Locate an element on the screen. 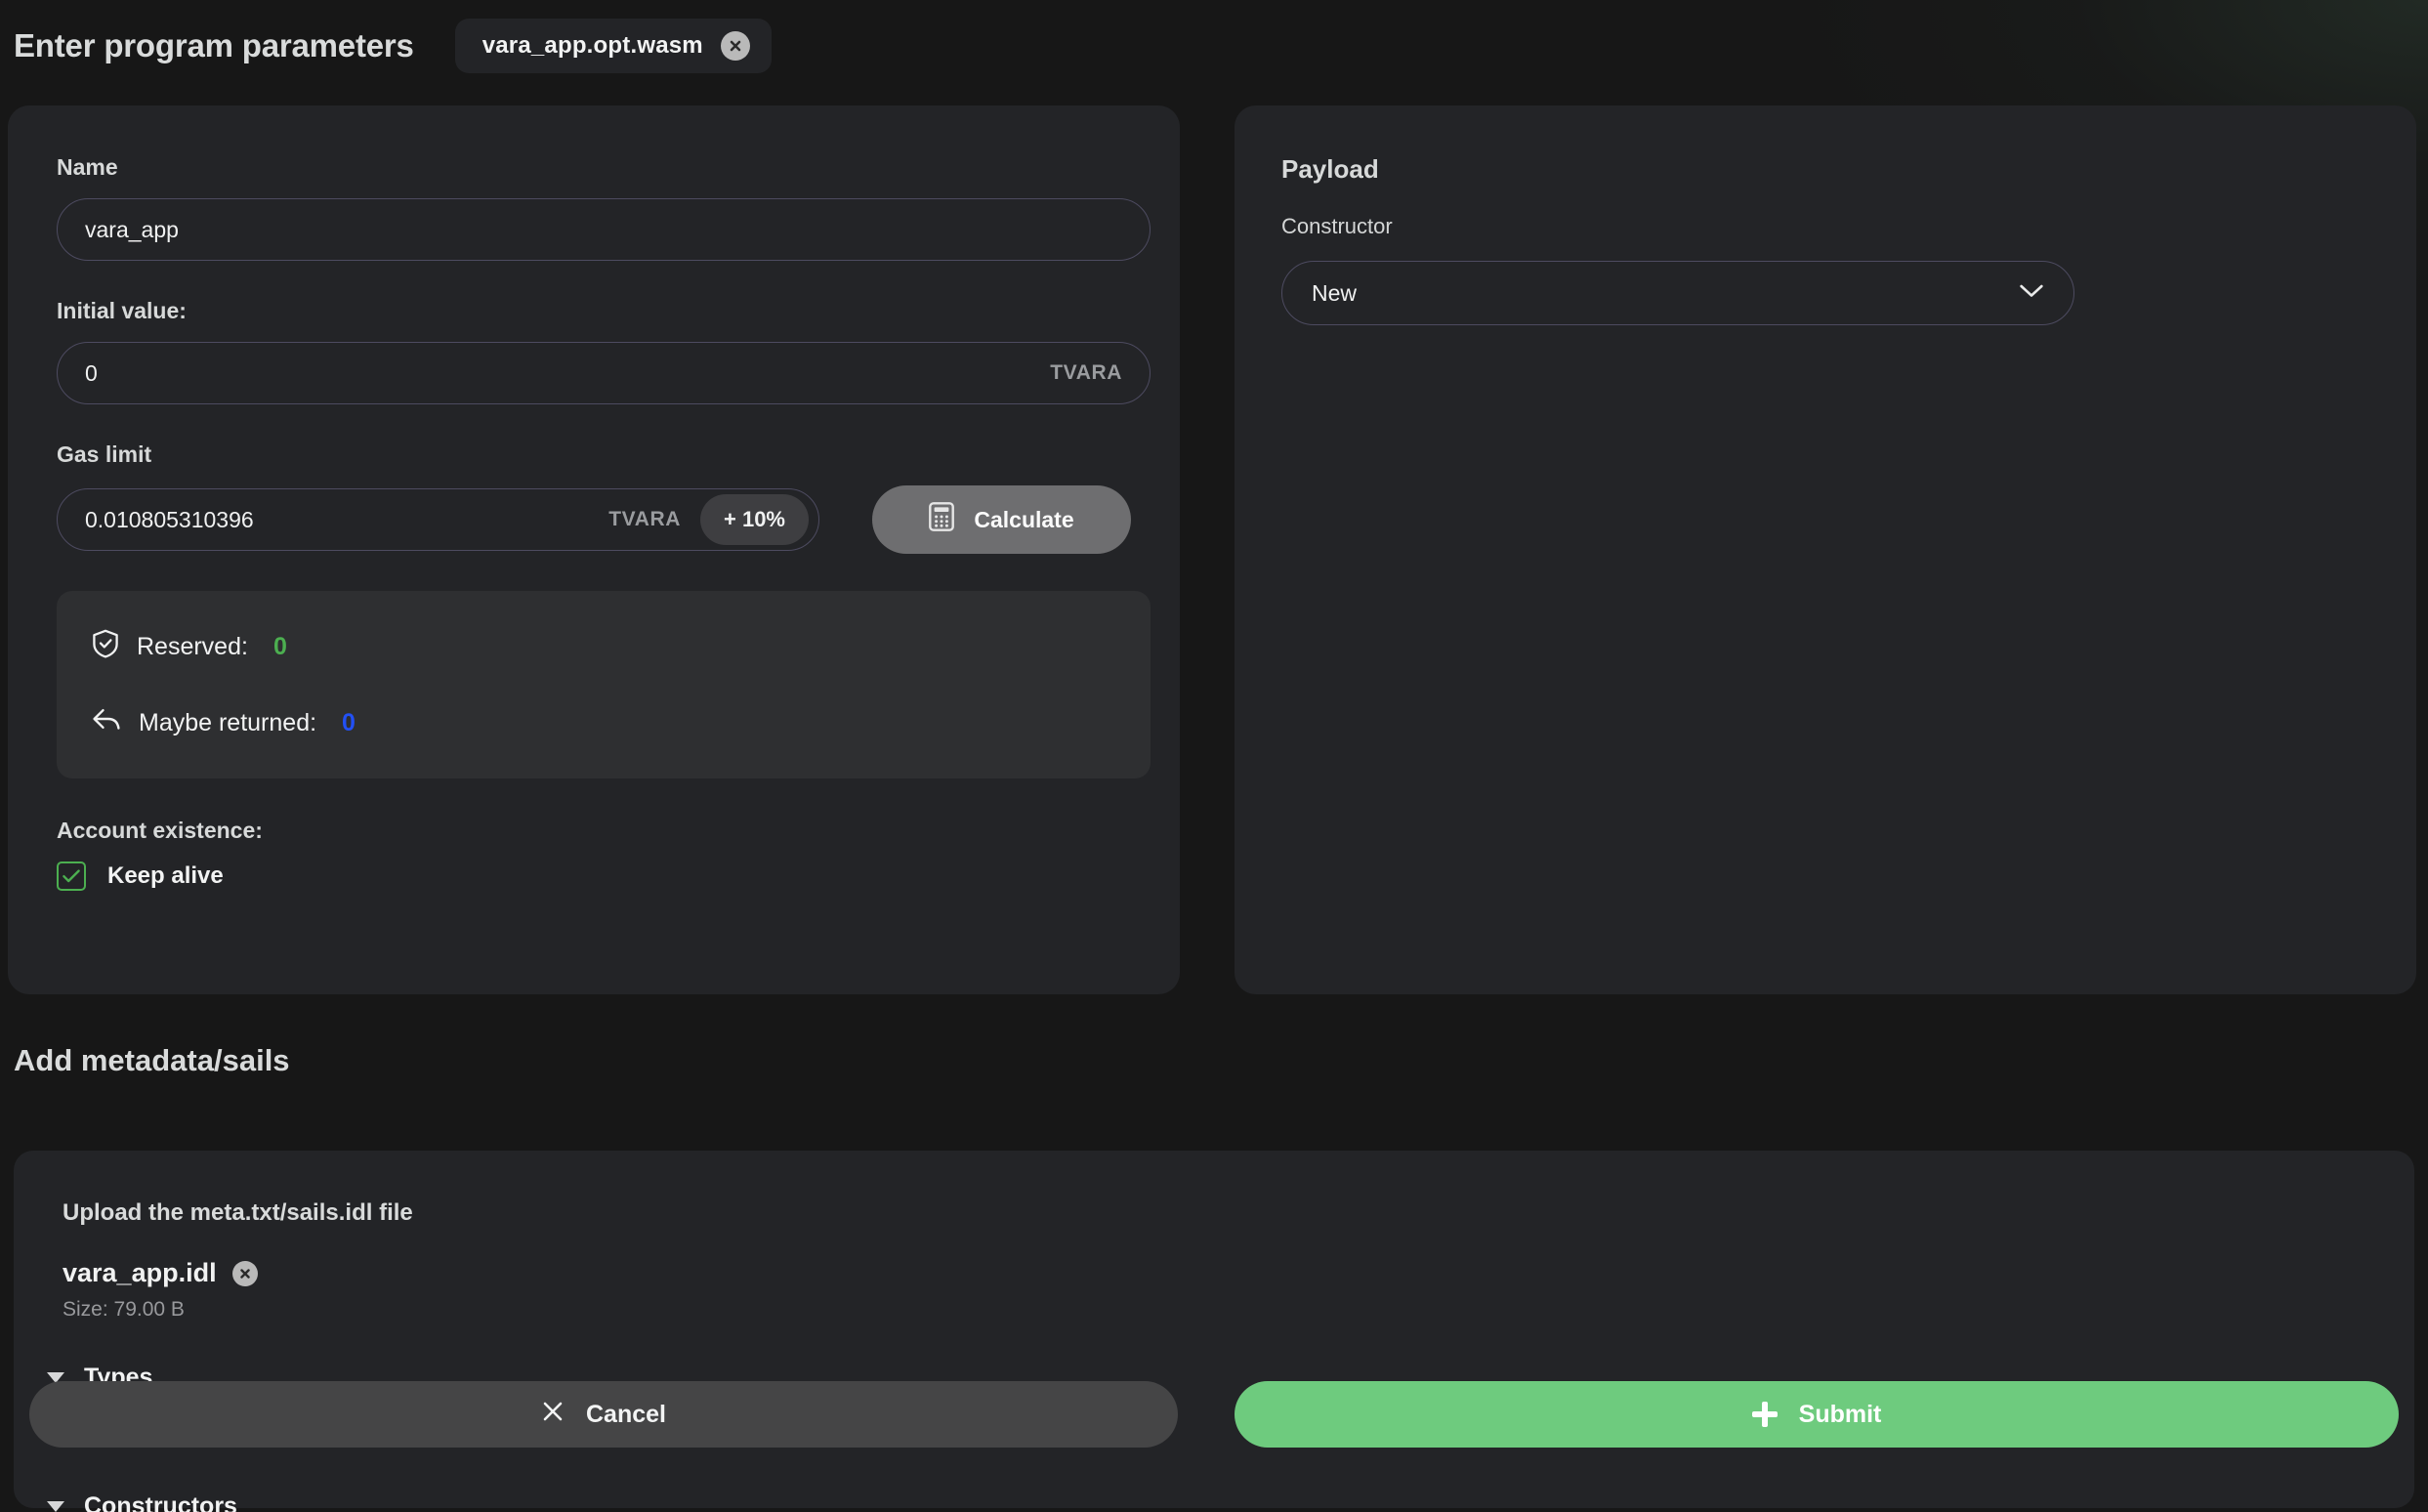 This screenshot has width=2428, height=1512. account-existence-group: Account existence: Keep alive is located at coordinates (594, 854).